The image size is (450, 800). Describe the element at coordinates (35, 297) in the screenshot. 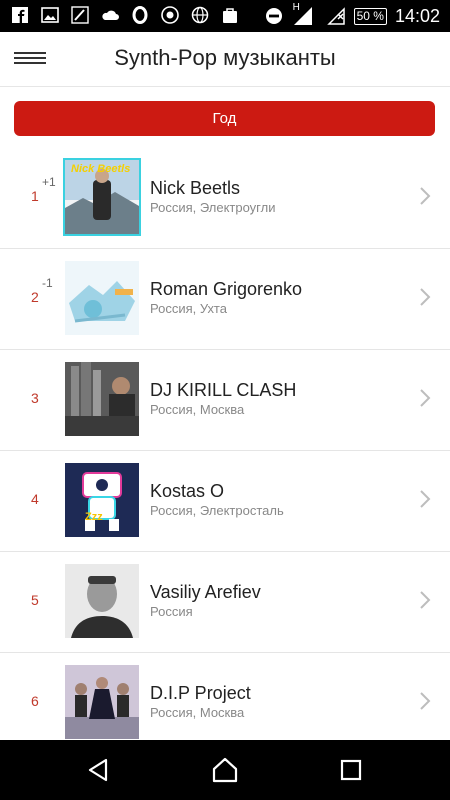

I see `rank-number: 2` at that location.